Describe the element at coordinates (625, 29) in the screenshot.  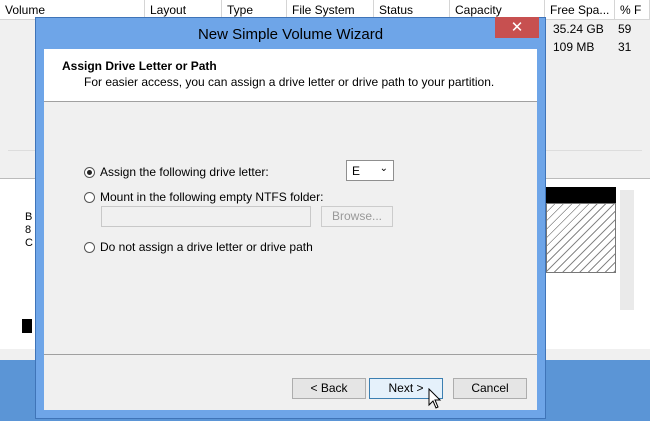
I see `row-pct: 59` at that location.